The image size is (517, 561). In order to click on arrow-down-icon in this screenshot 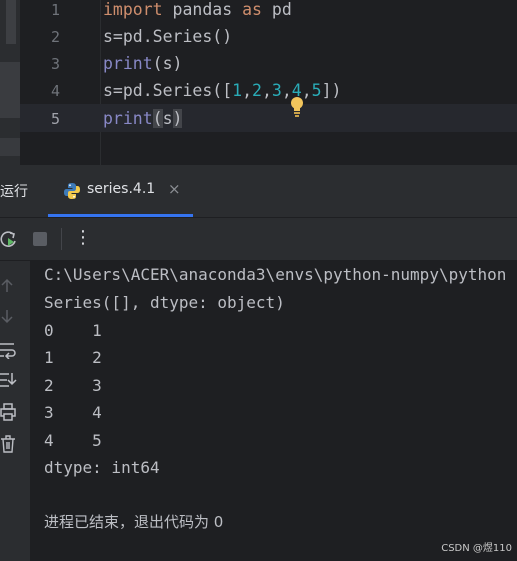, I will do `click(10, 317)`.